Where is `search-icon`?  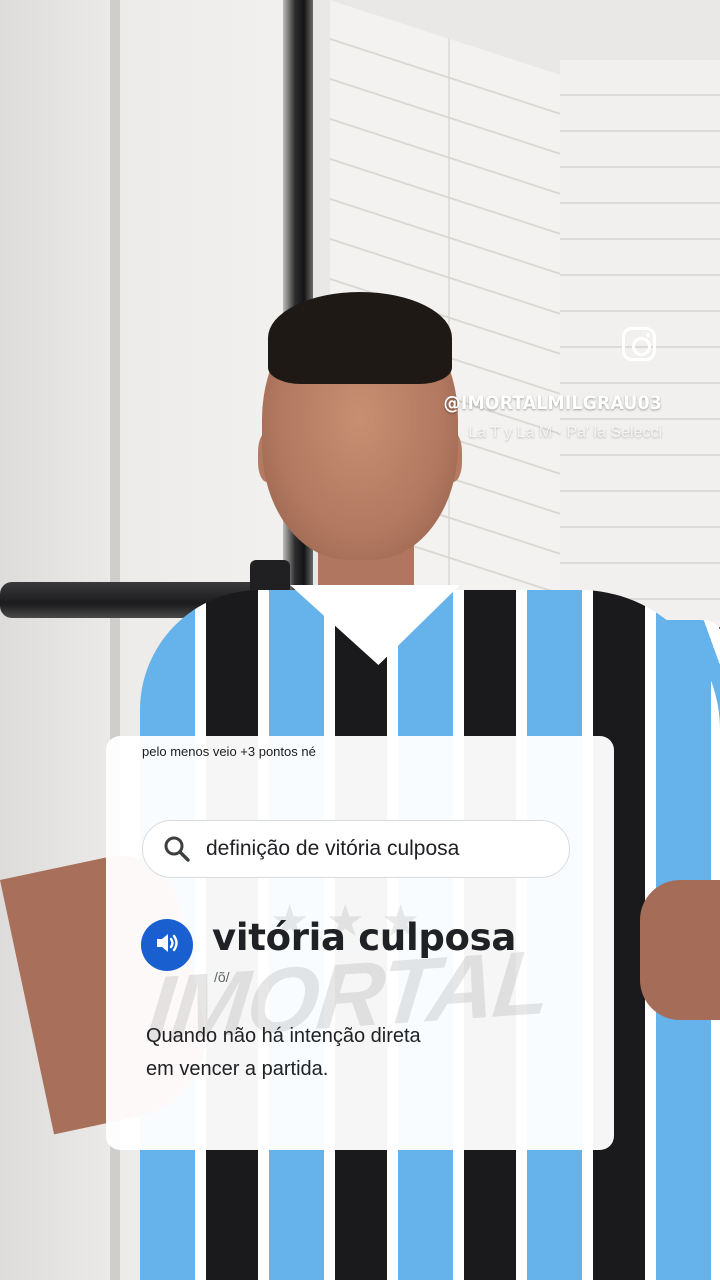 search-icon is located at coordinates (177, 849).